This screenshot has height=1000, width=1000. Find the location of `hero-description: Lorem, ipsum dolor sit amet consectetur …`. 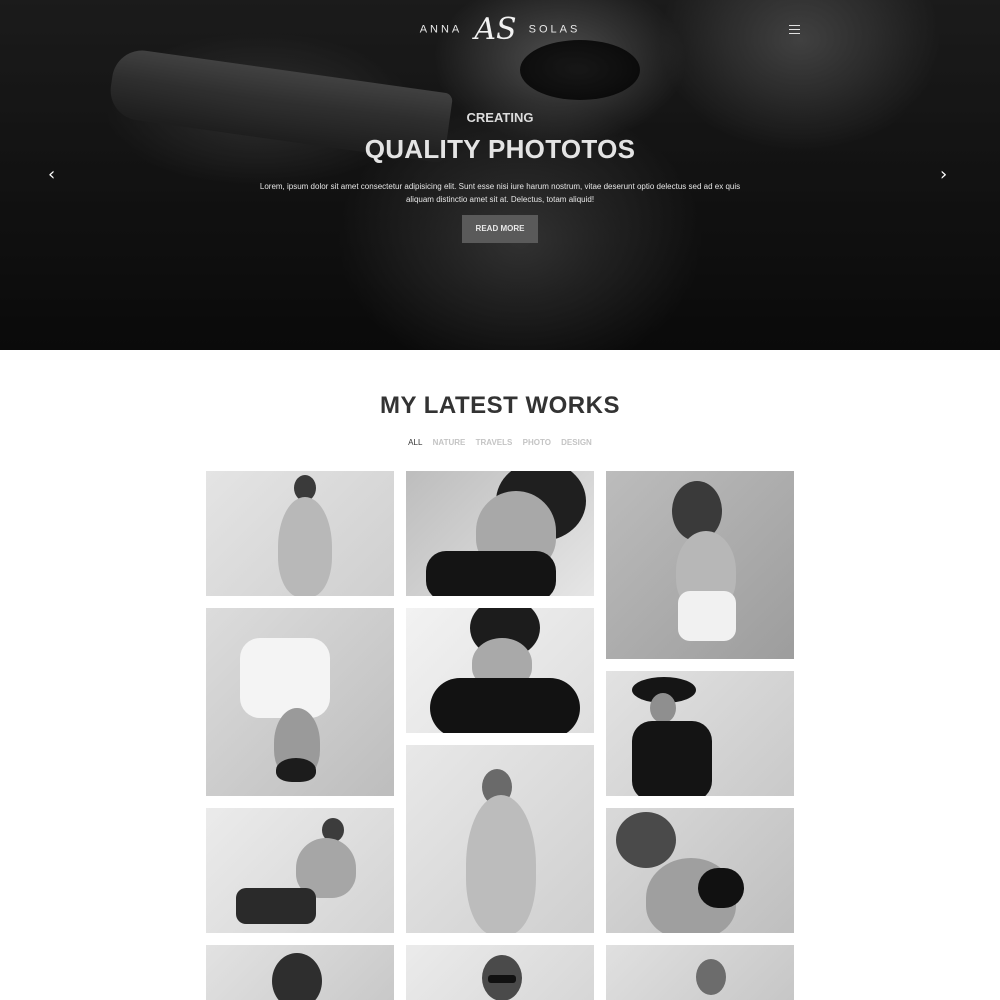

hero-description: Lorem, ipsum dolor sit amet consectetur … is located at coordinates (500, 193).